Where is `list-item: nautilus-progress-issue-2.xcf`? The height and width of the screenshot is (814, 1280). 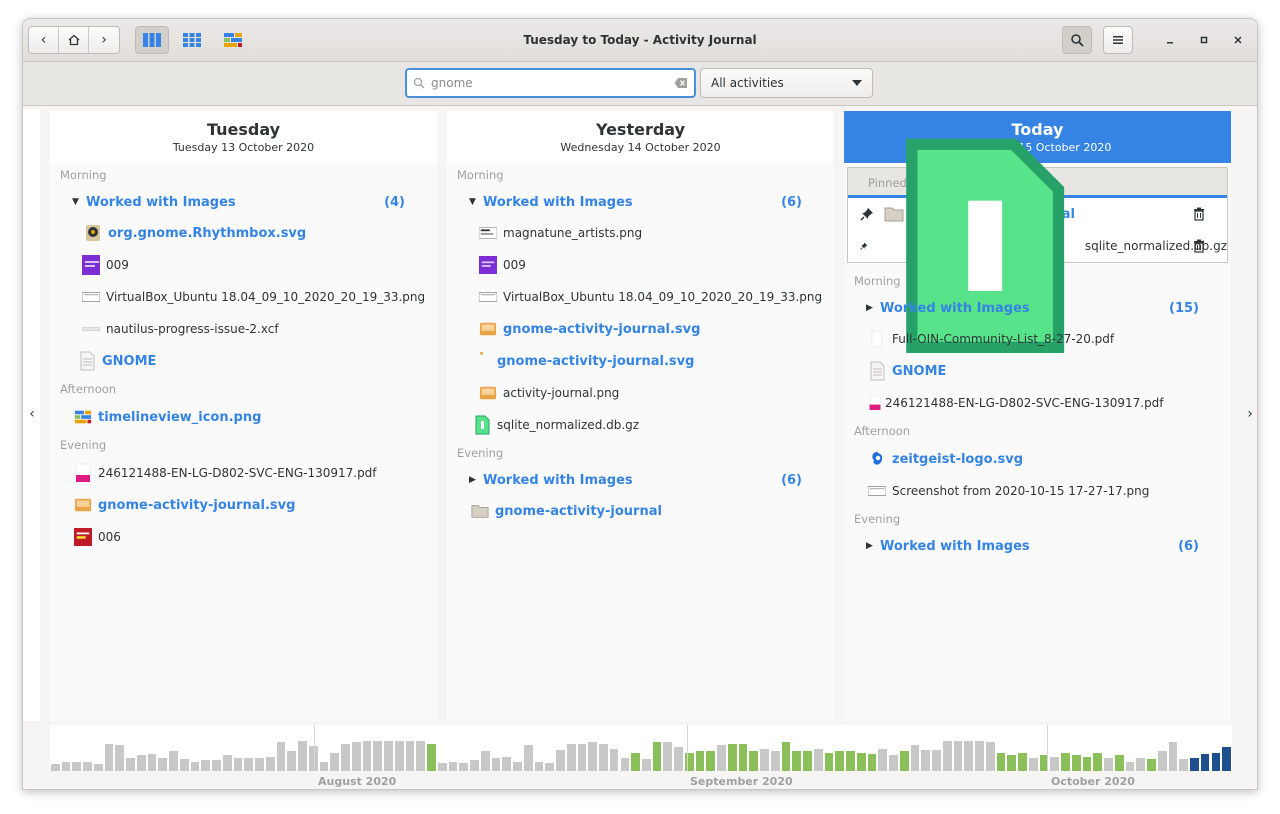 list-item: nautilus-progress-issue-2.xcf is located at coordinates (243, 329).